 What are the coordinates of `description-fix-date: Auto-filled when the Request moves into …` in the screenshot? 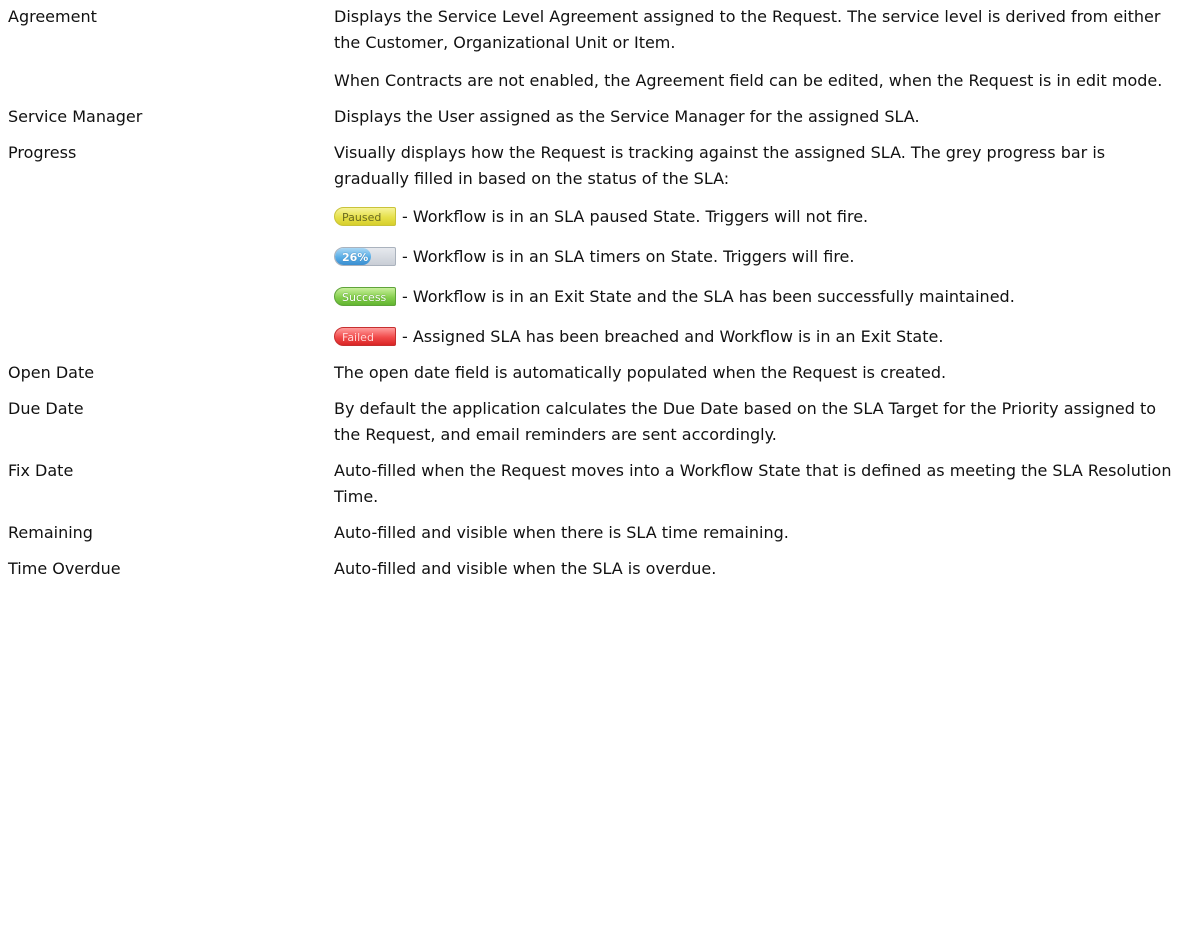 It's located at (754, 484).